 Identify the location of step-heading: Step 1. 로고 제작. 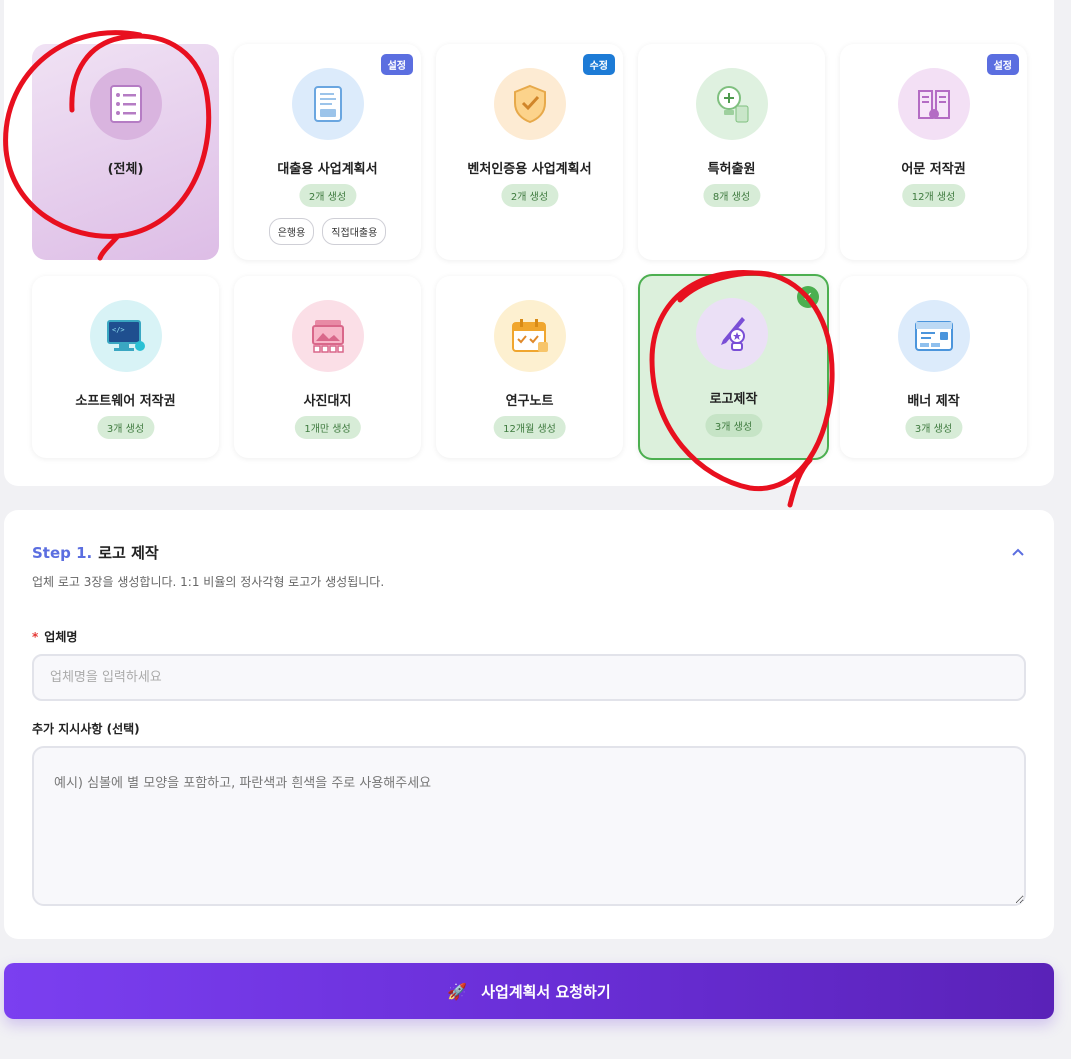
(95, 552).